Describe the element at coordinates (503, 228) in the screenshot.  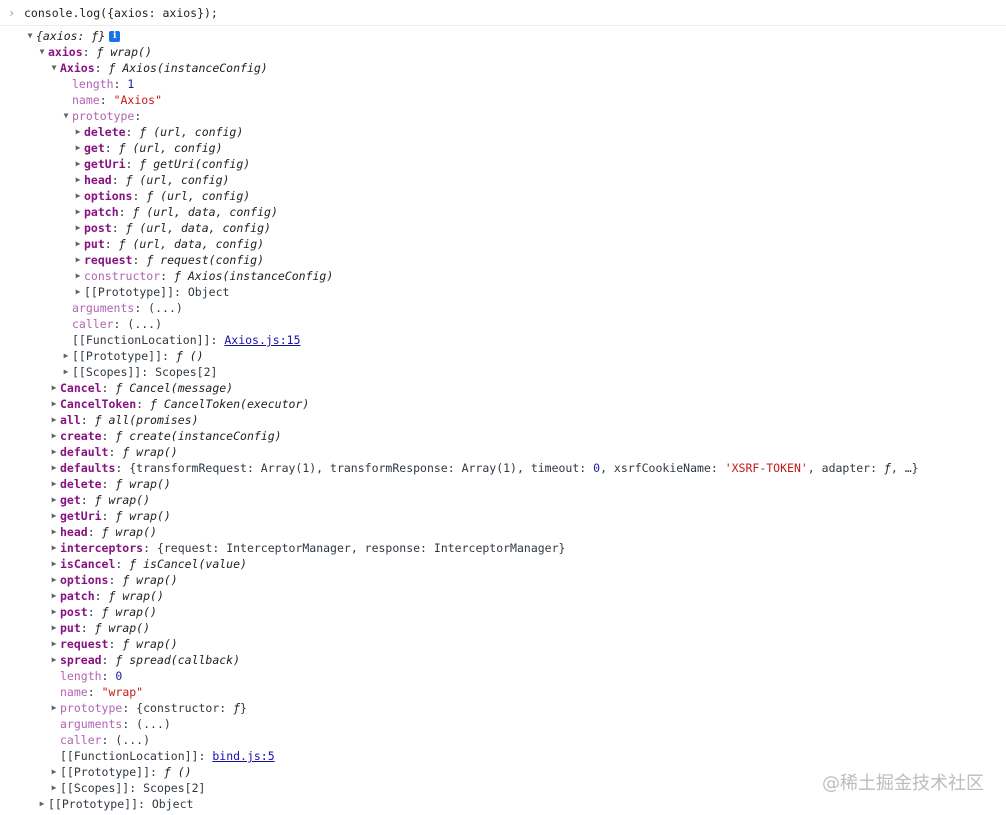
I see `tree-row: ▶ post: ƒ (url, data, config)` at that location.